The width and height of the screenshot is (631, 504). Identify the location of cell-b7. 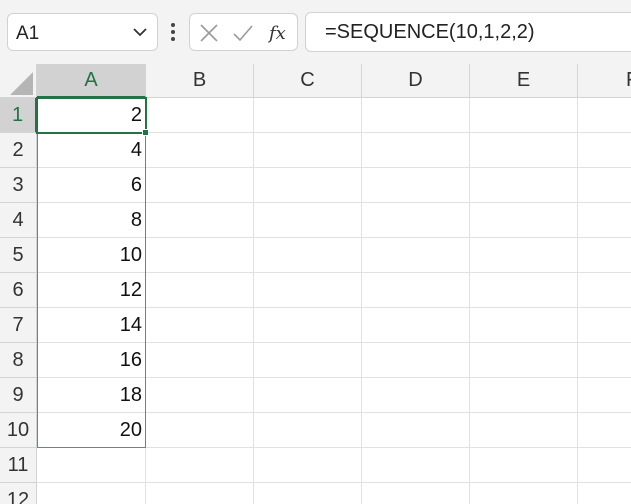
(200, 325).